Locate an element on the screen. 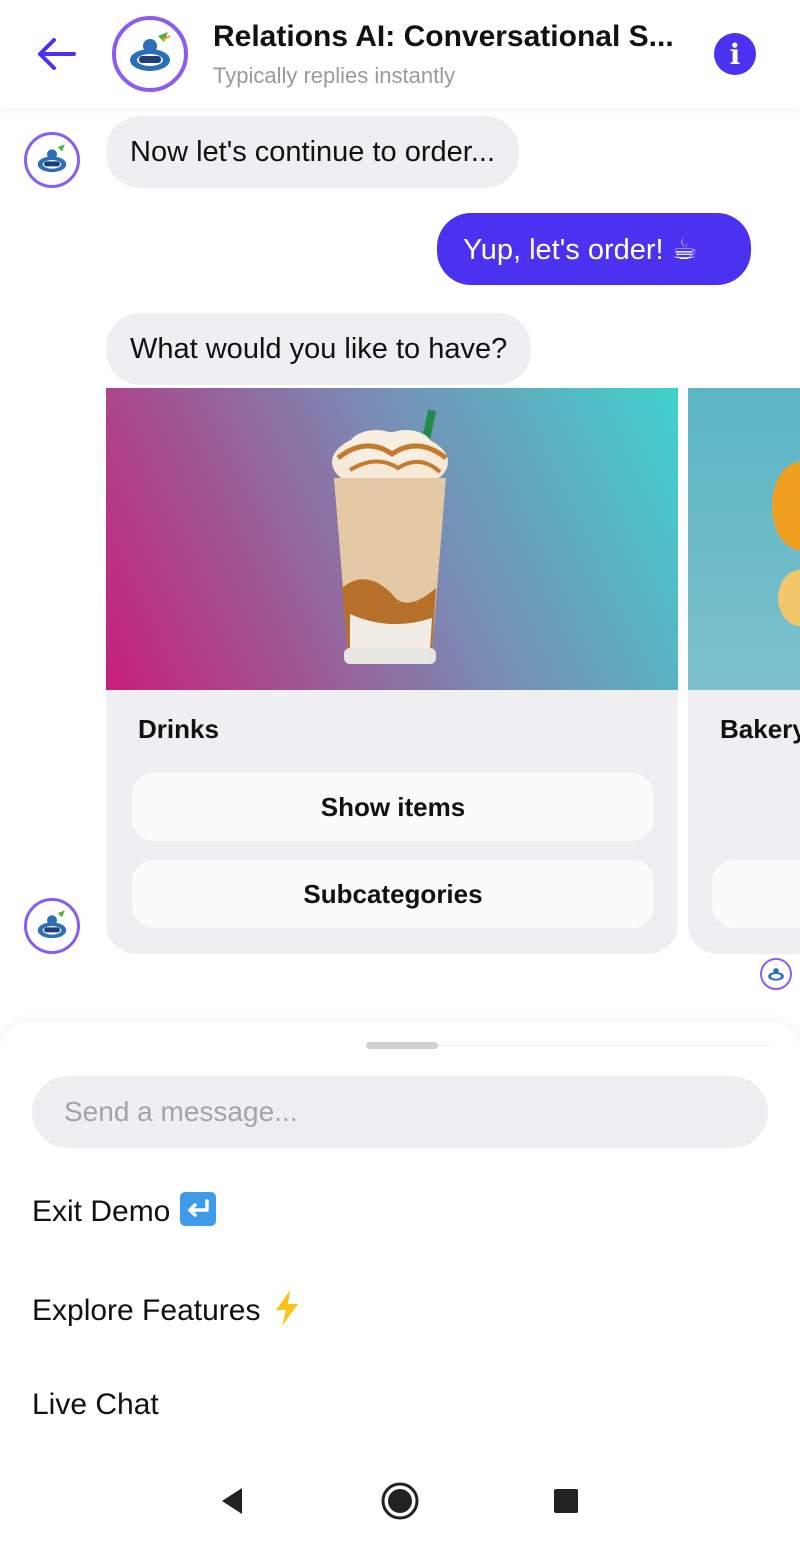  quick-reply-exit-demo: Exit Demo is located at coordinates (124, 1213).